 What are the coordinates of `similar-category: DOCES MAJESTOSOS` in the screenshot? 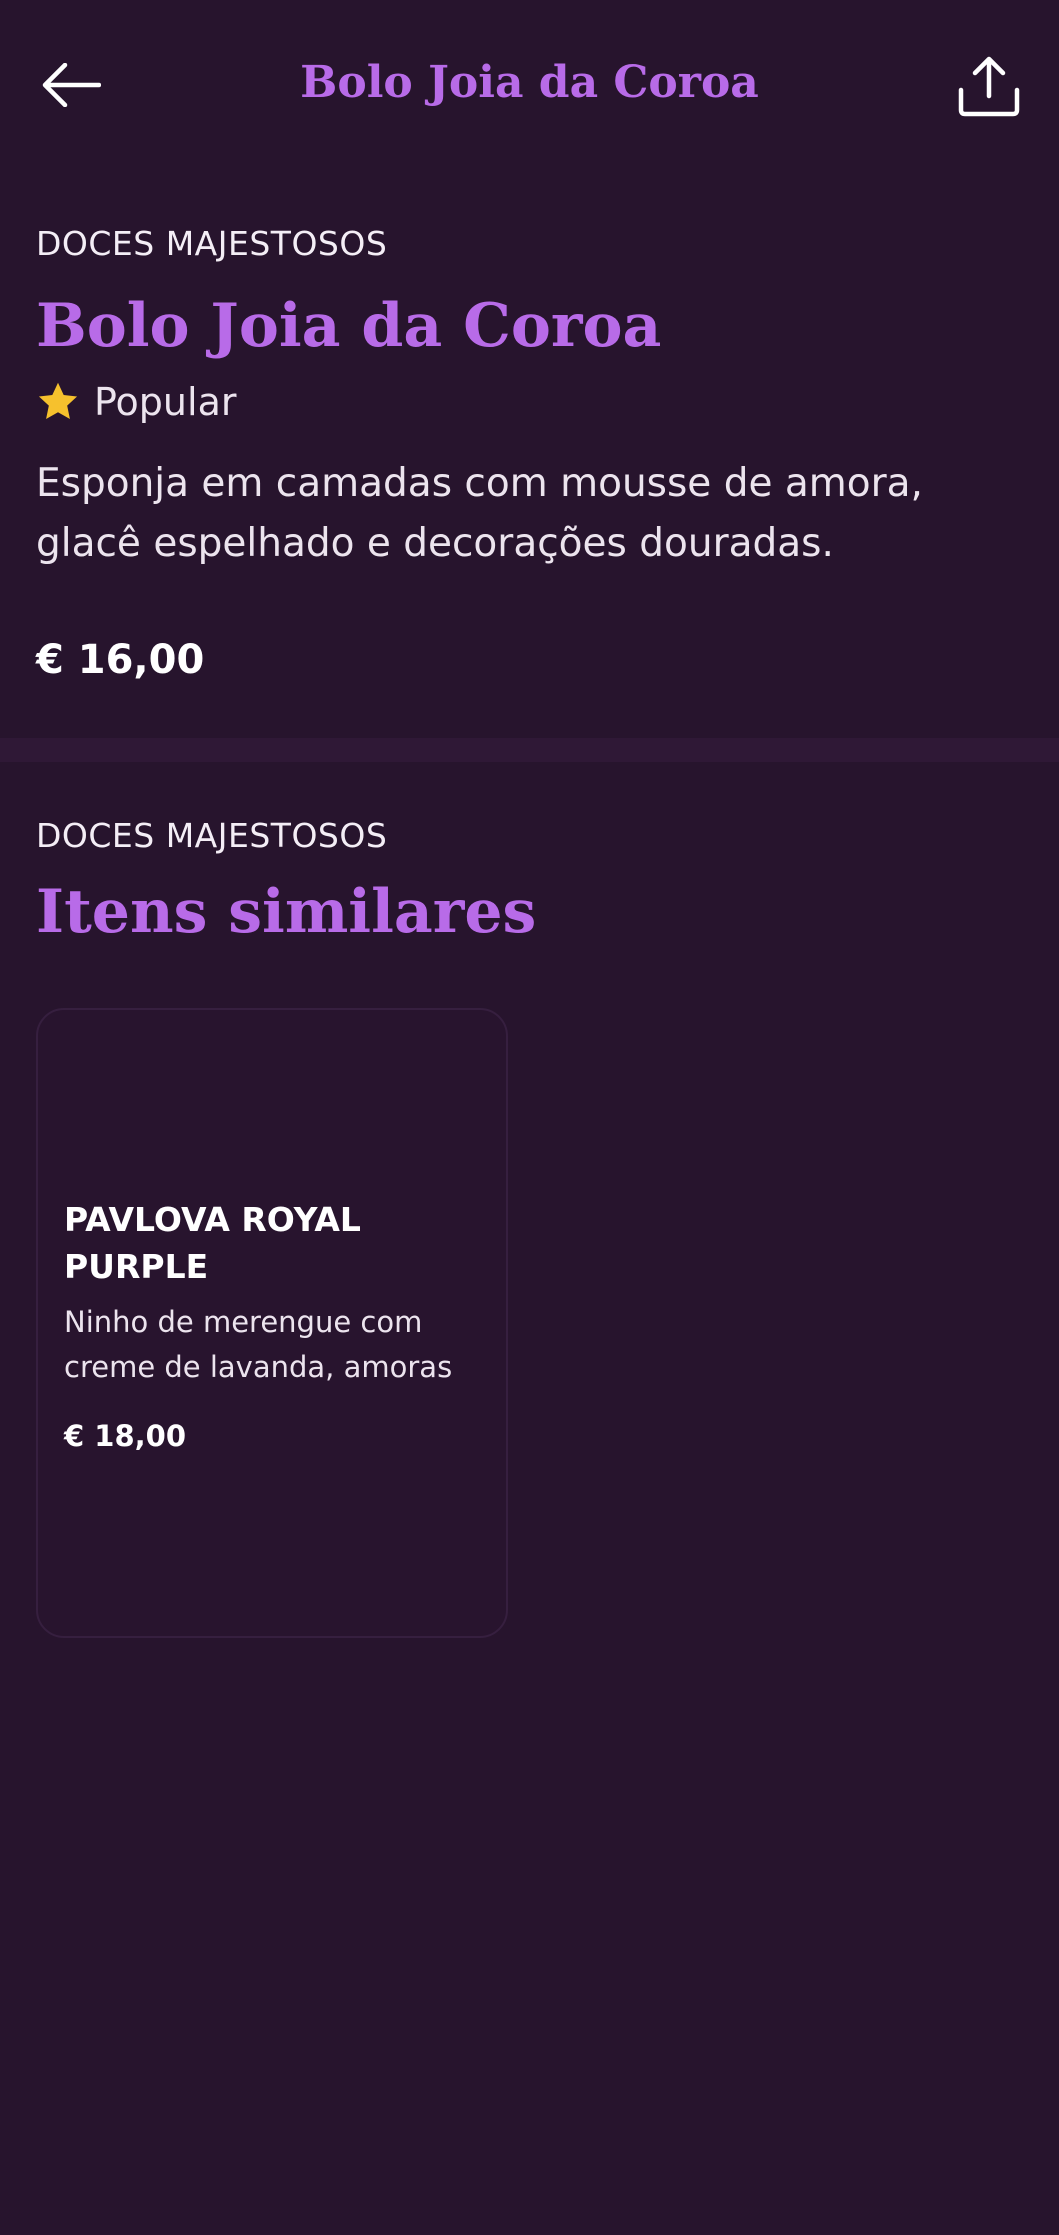 It's located at (212, 835).